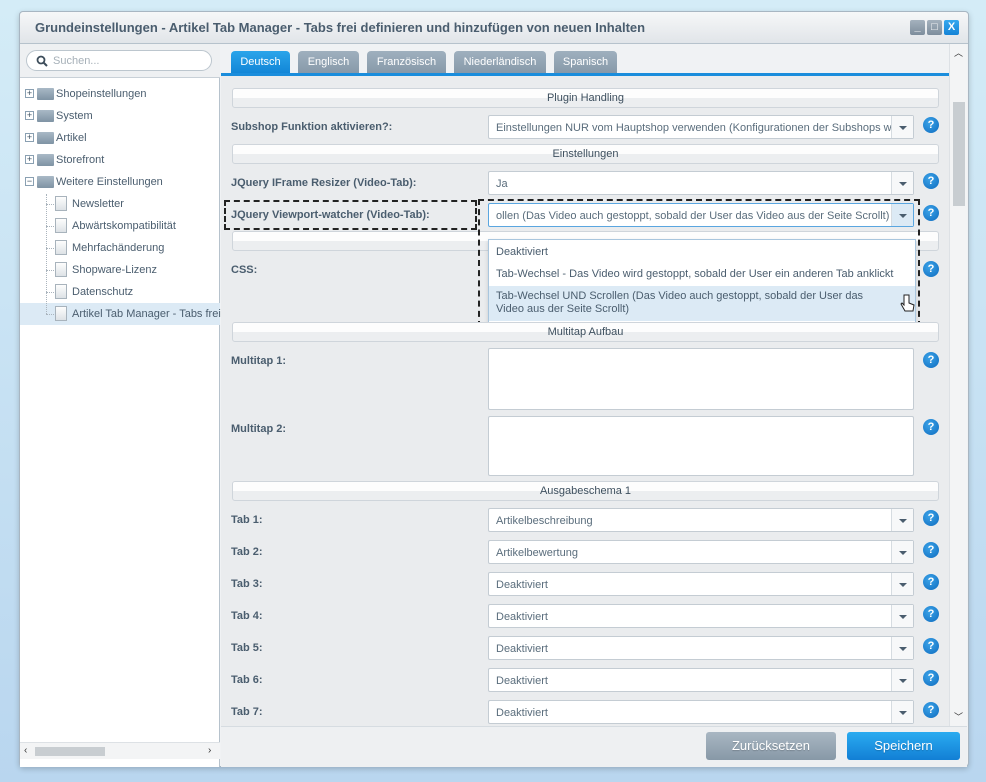  What do you see at coordinates (260, 62) in the screenshot?
I see `tab-deutsch: Deutsch` at bounding box center [260, 62].